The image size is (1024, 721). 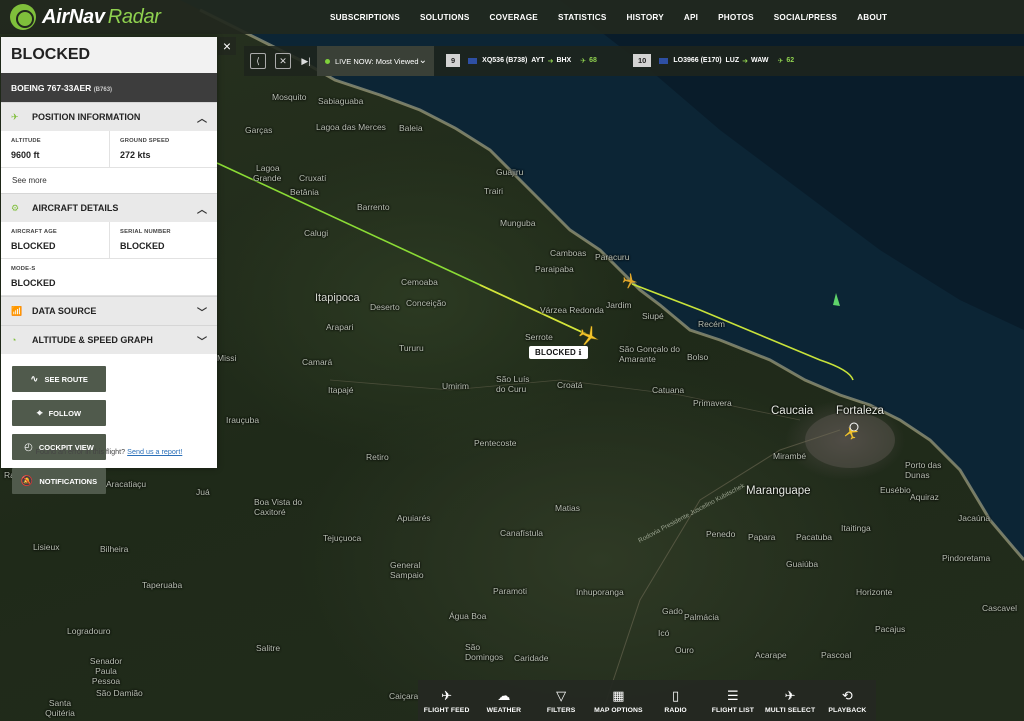 What do you see at coordinates (411, 128) in the screenshot?
I see `map-label: Baleia` at bounding box center [411, 128].